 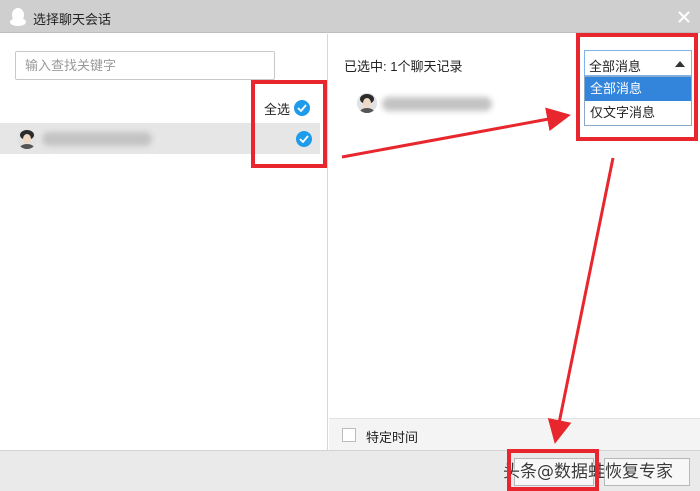 I want to click on title-bar: 选择聊天会话, so click(x=350, y=16).